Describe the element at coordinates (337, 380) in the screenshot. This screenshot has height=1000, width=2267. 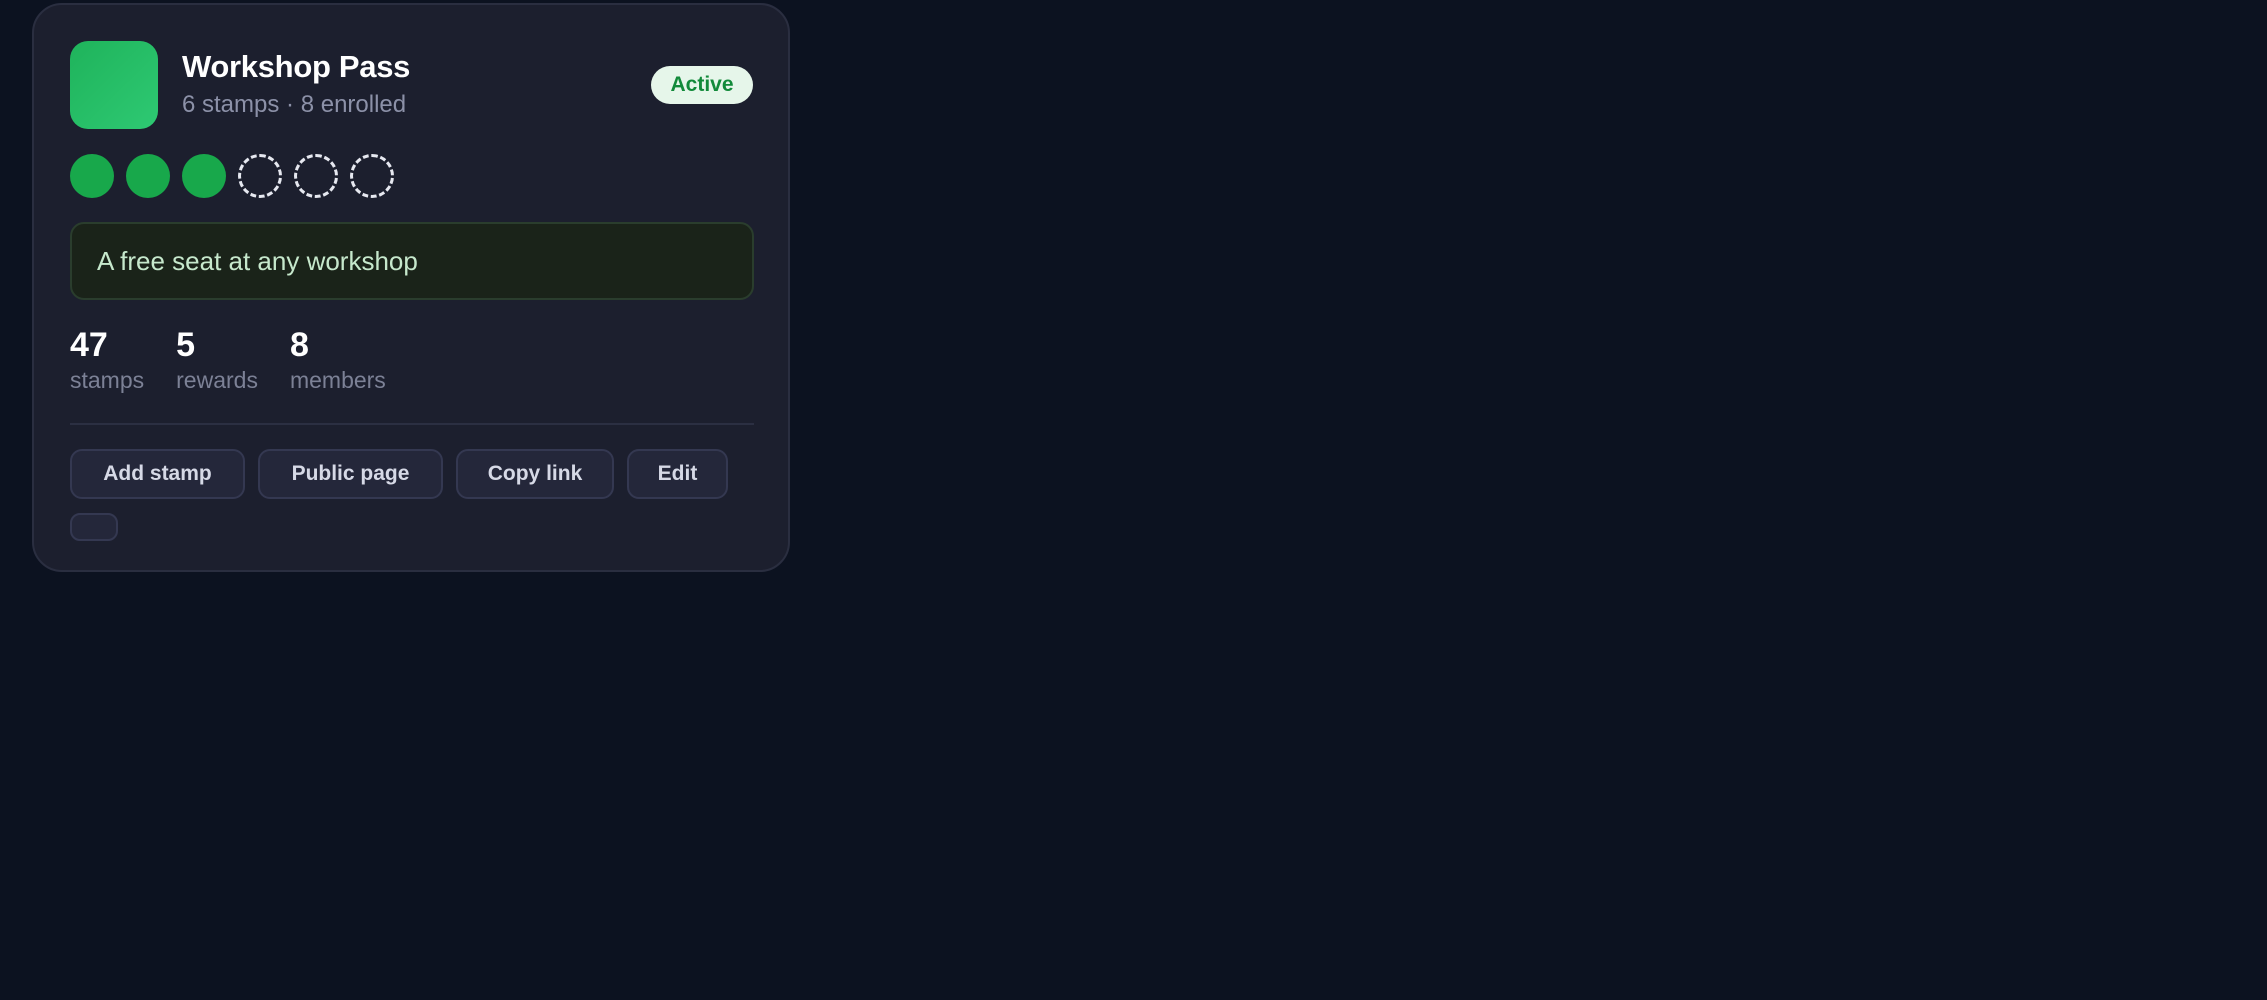
I see `stat-label: members` at that location.